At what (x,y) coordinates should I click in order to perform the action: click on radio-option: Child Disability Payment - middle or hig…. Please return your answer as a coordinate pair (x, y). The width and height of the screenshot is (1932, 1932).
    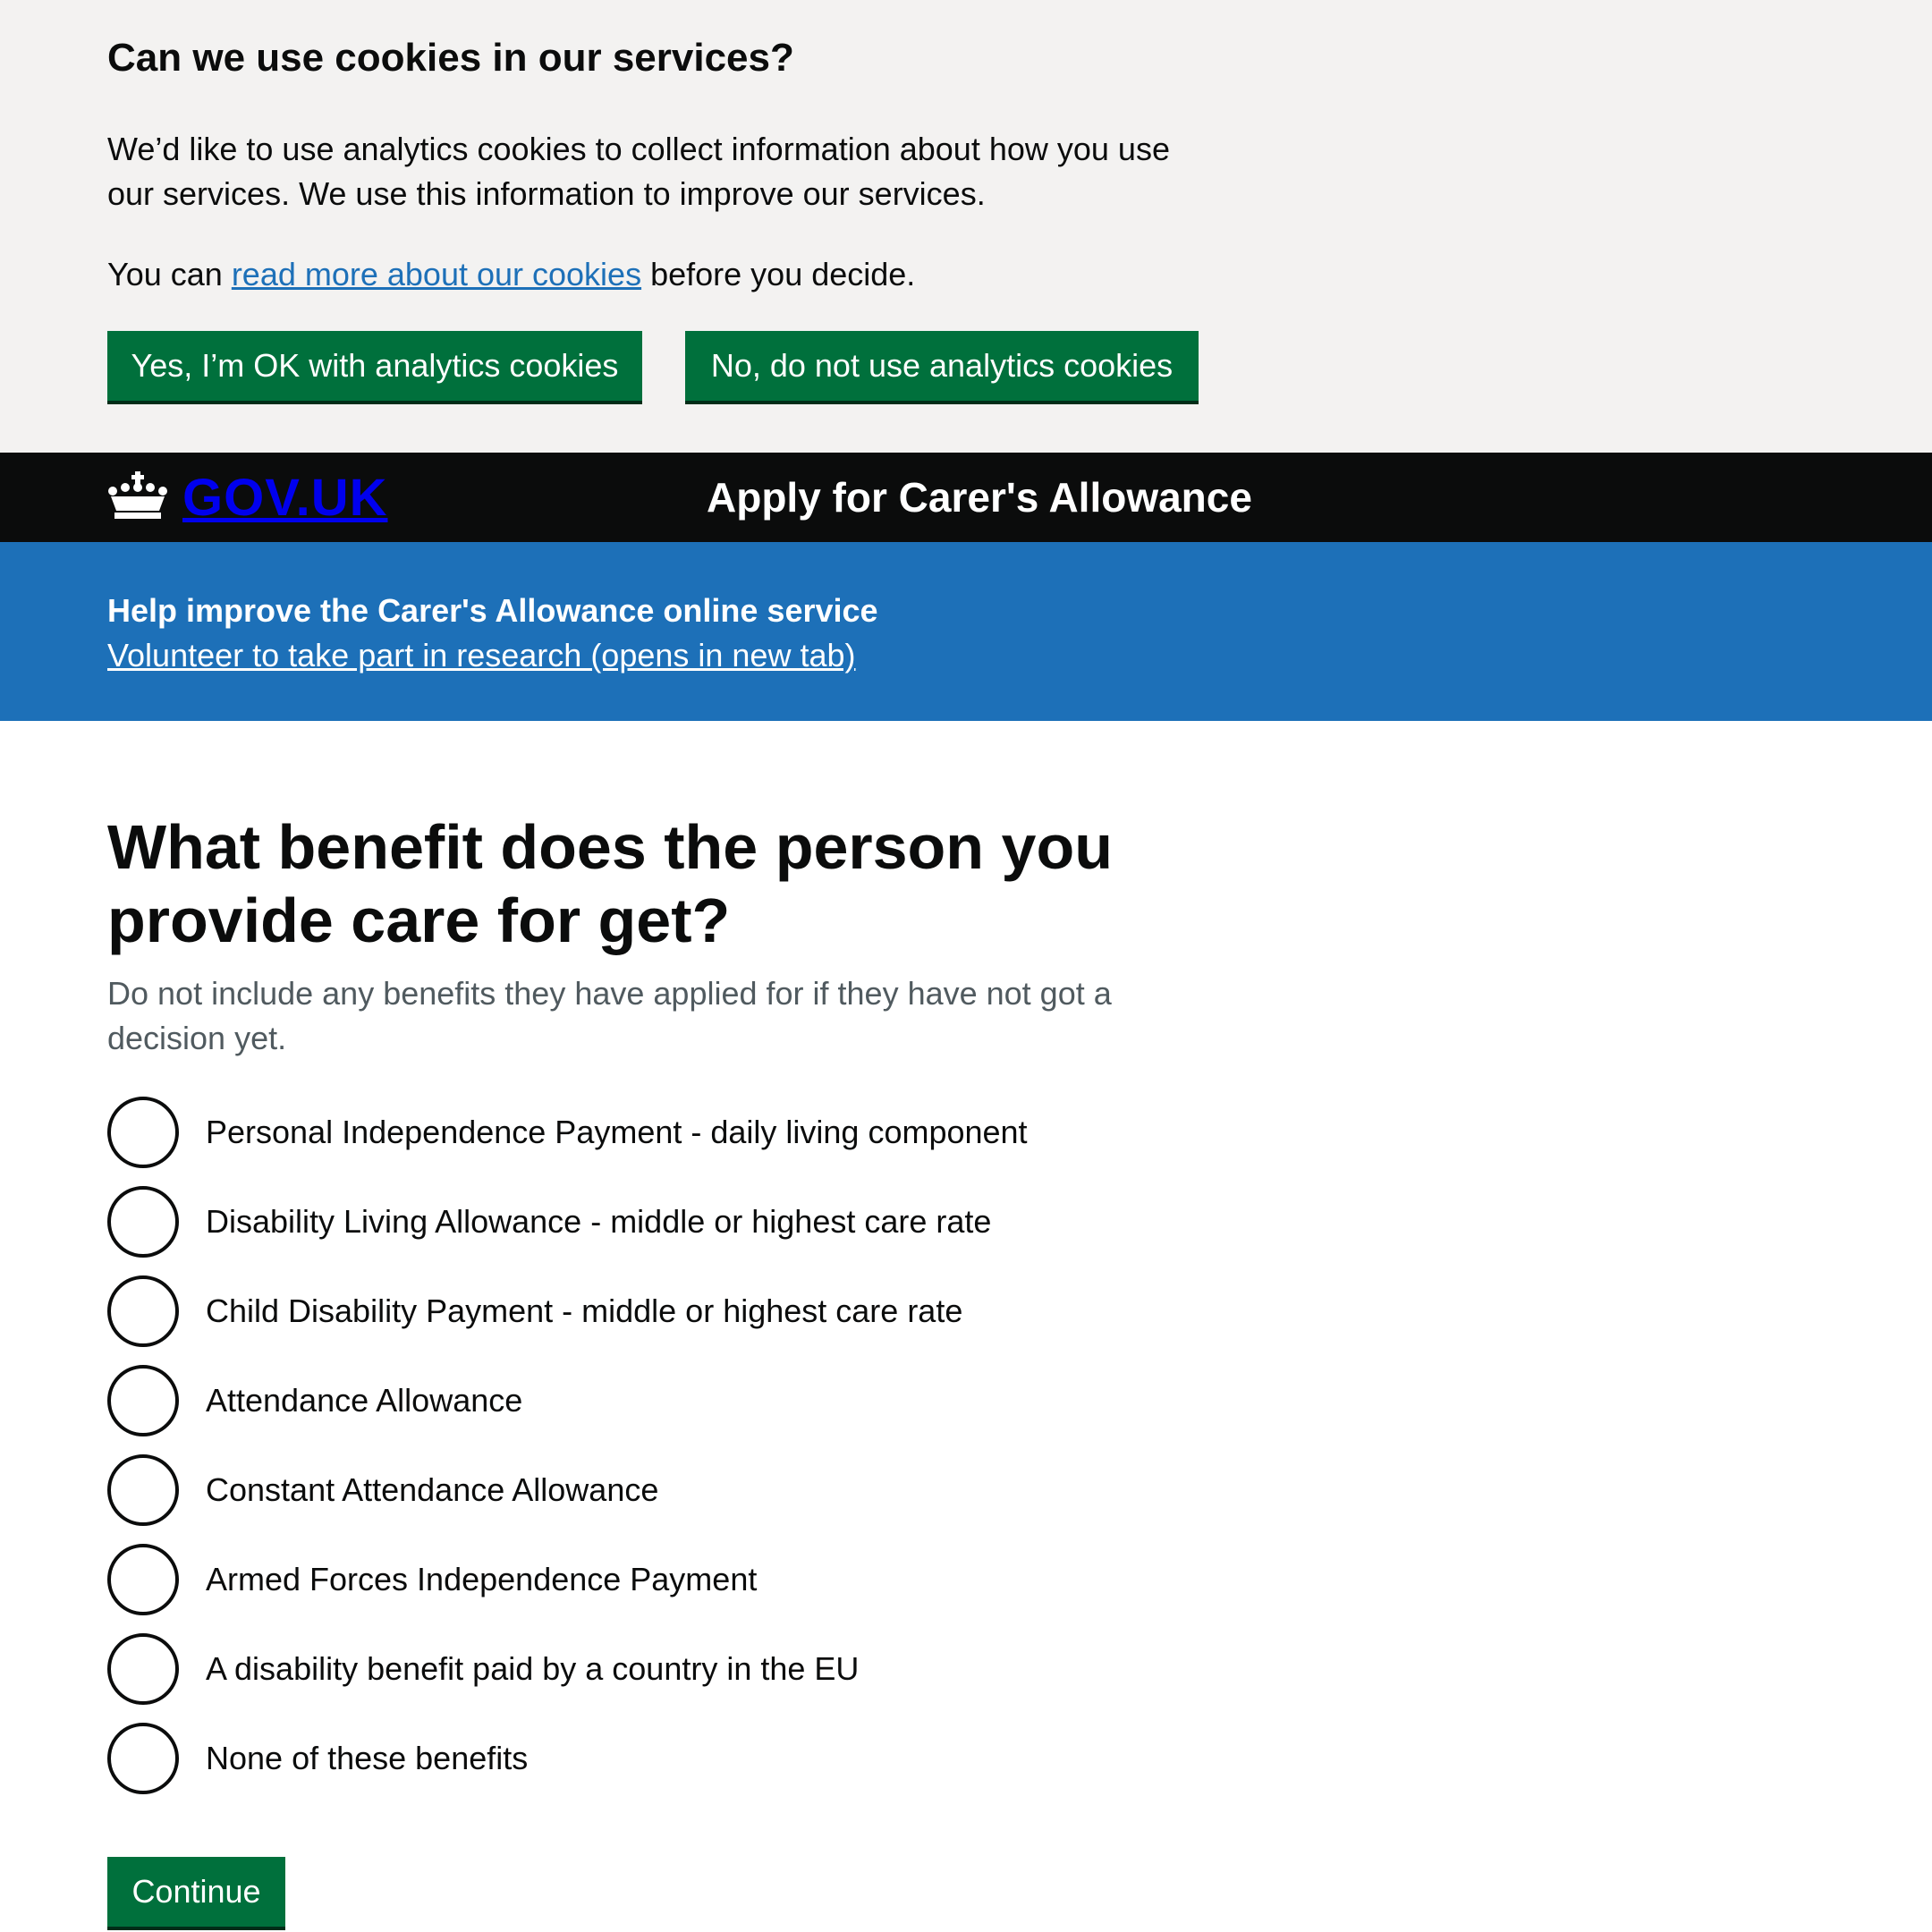
    Looking at the image, I should click on (688, 1311).